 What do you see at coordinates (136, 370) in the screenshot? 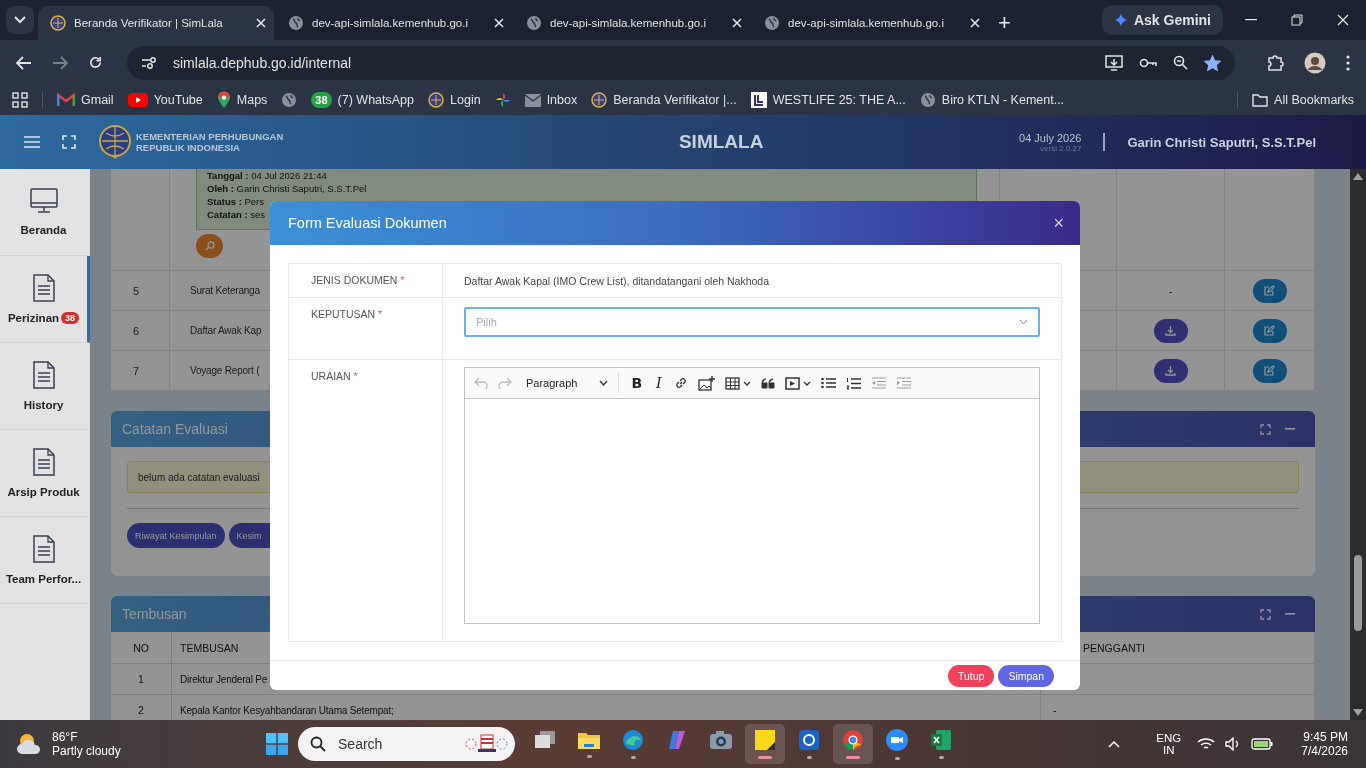
I see `table-cell: 7` at bounding box center [136, 370].